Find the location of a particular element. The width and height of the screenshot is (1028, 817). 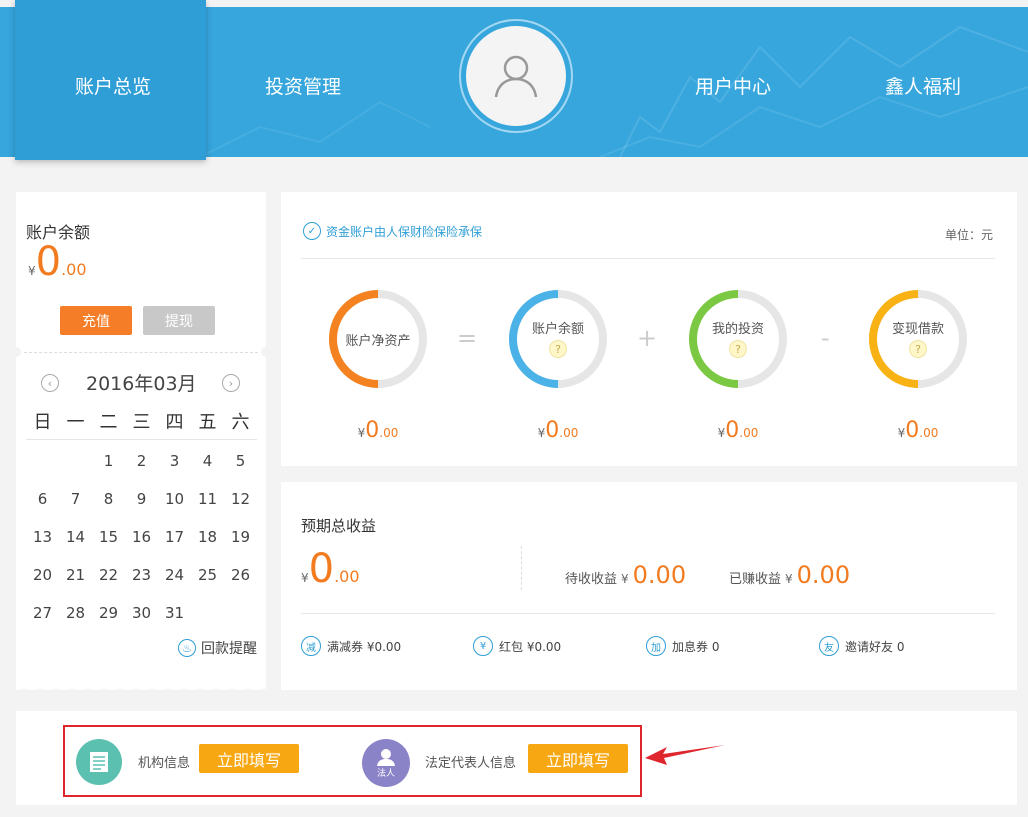

calendar-day: 5 is located at coordinates (240, 463).